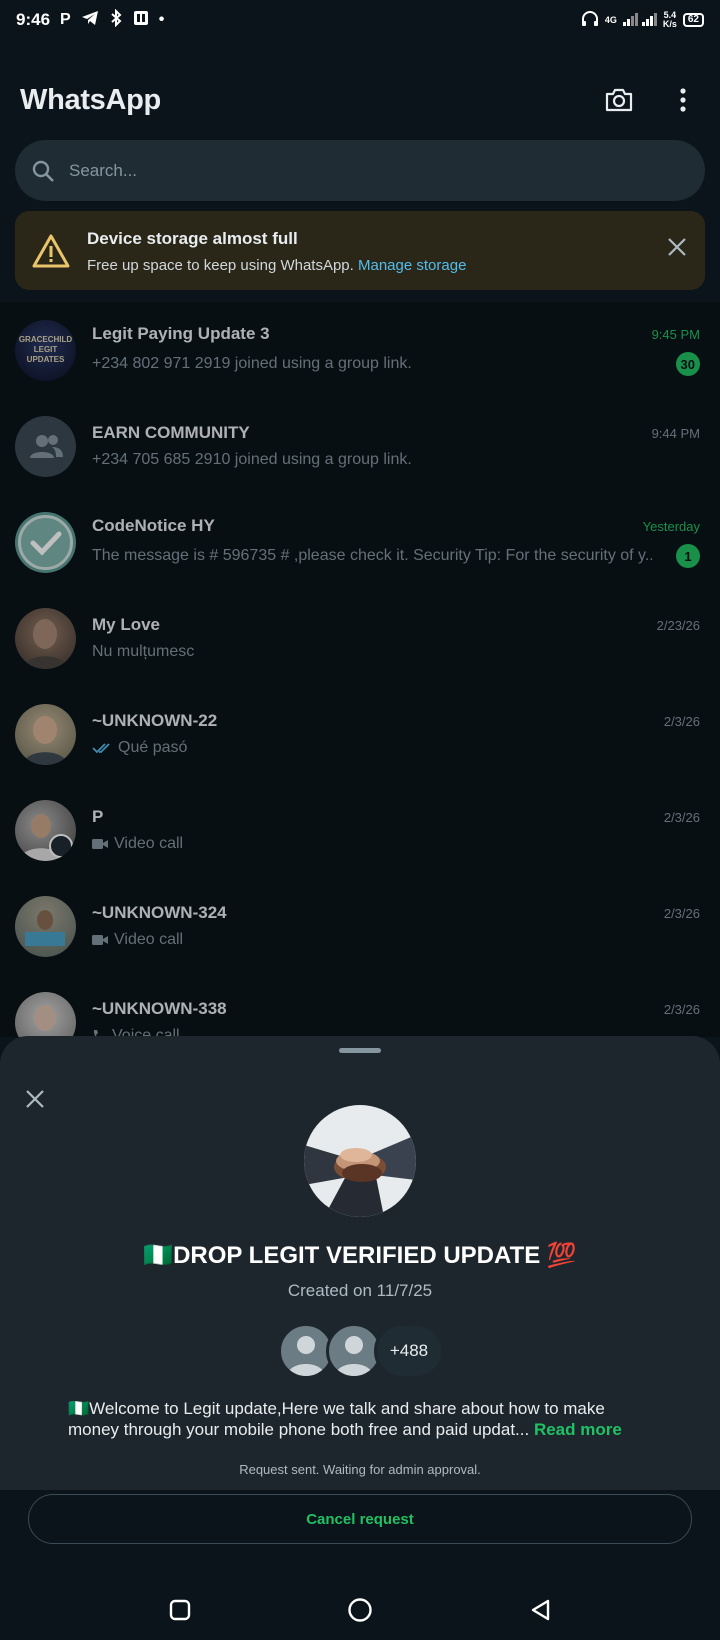  What do you see at coordinates (396, 526) in the screenshot?
I see `chat-top: CodeNotice HY Yesterday` at bounding box center [396, 526].